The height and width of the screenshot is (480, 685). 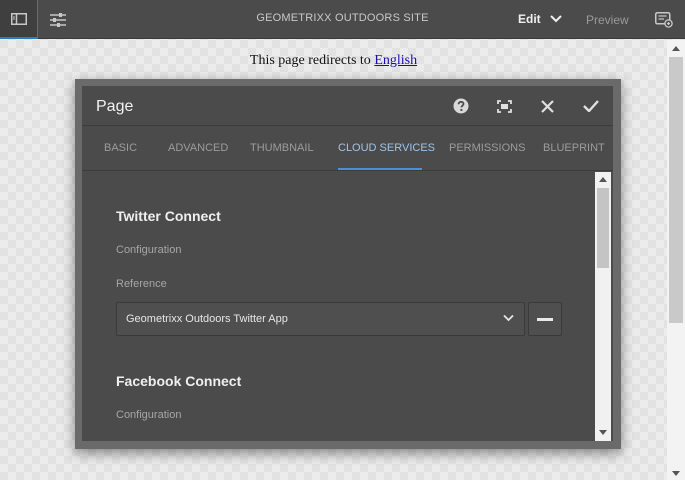 I want to click on fullscreen-button, so click(x=504, y=106).